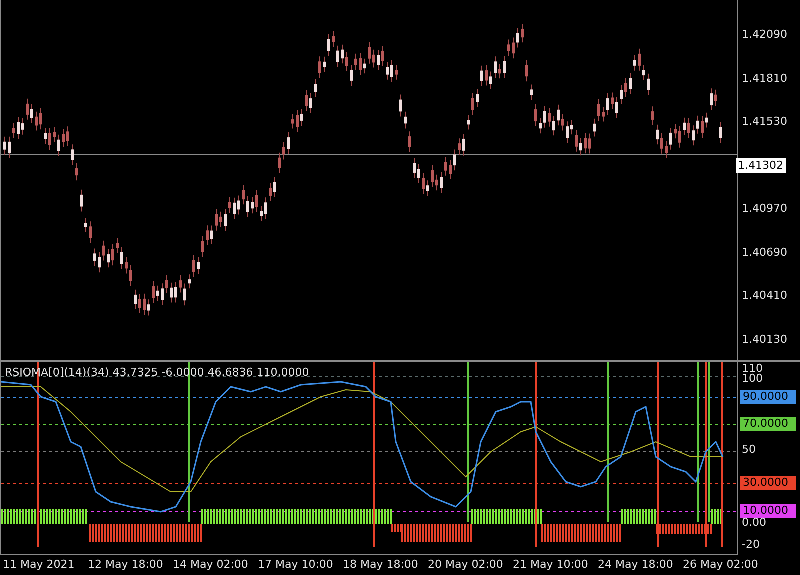 The width and height of the screenshot is (800, 575). Describe the element at coordinates (752, 379) in the screenshot. I see `indicator-axis-label: 100` at that location.